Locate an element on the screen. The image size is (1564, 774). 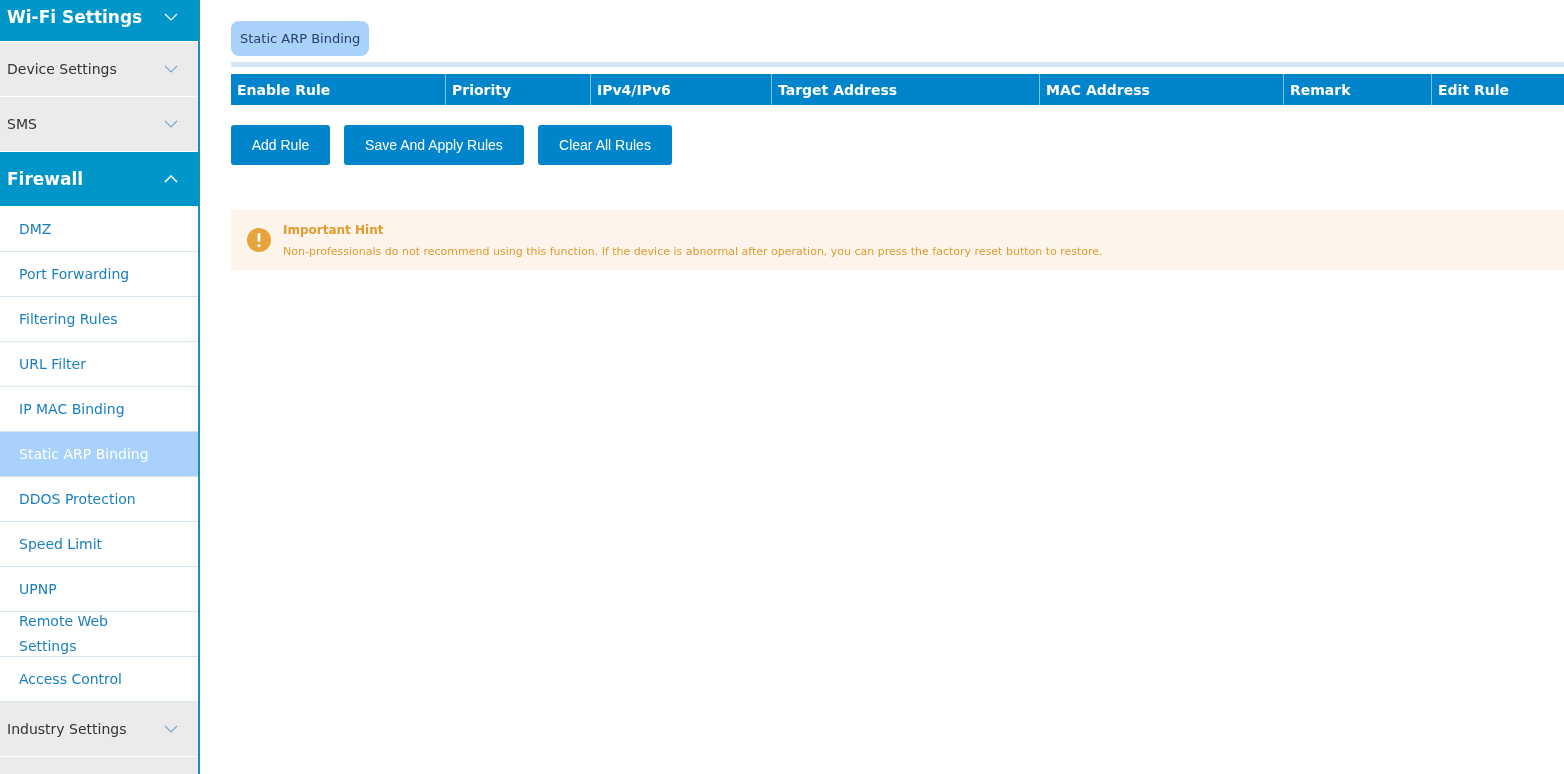
column-header: Remark is located at coordinates (1357, 89).